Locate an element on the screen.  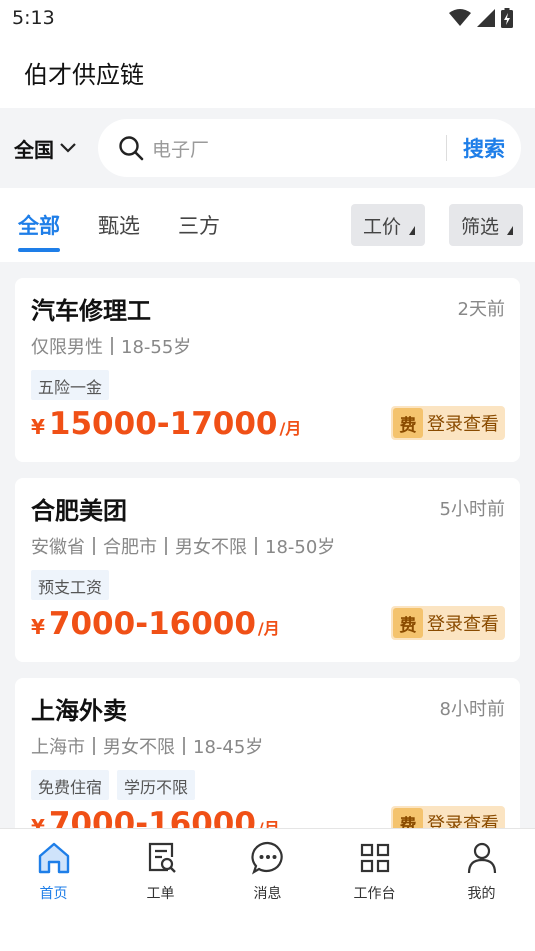
nav-home: 首页 is located at coordinates (53, 895).